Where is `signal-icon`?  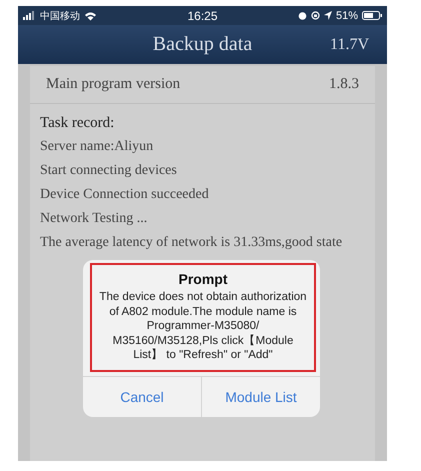 signal-icon is located at coordinates (29, 15).